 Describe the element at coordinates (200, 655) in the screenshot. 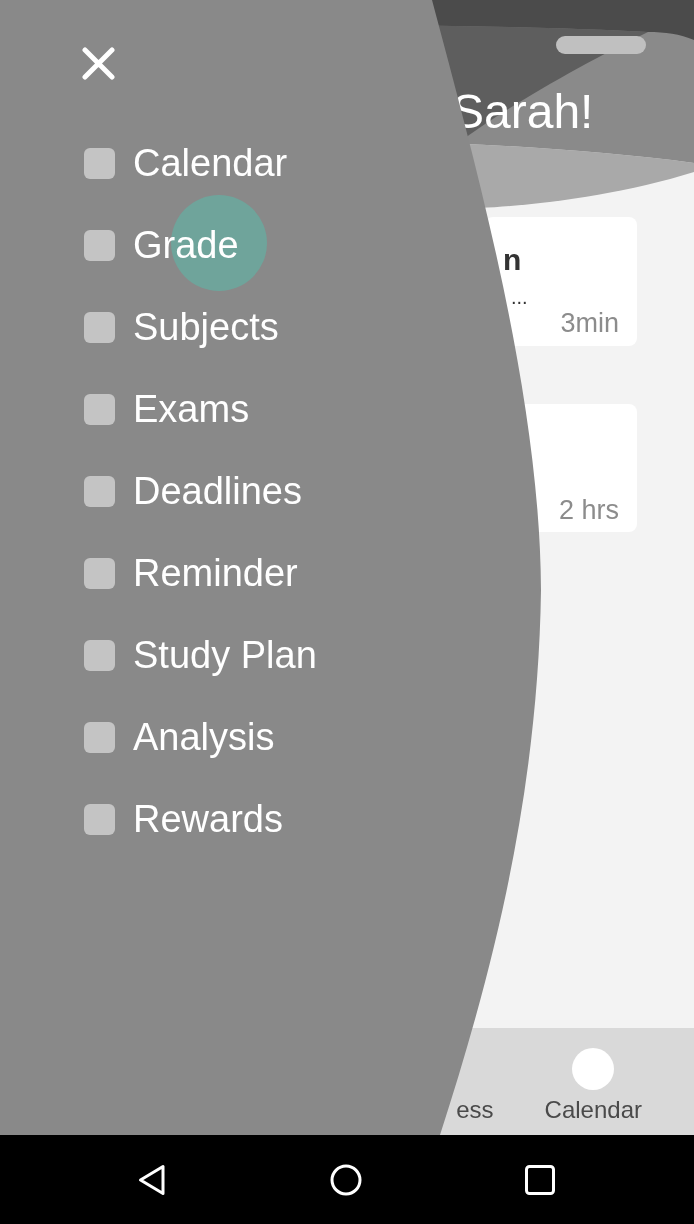

I see `menu-item: Study Plan` at that location.